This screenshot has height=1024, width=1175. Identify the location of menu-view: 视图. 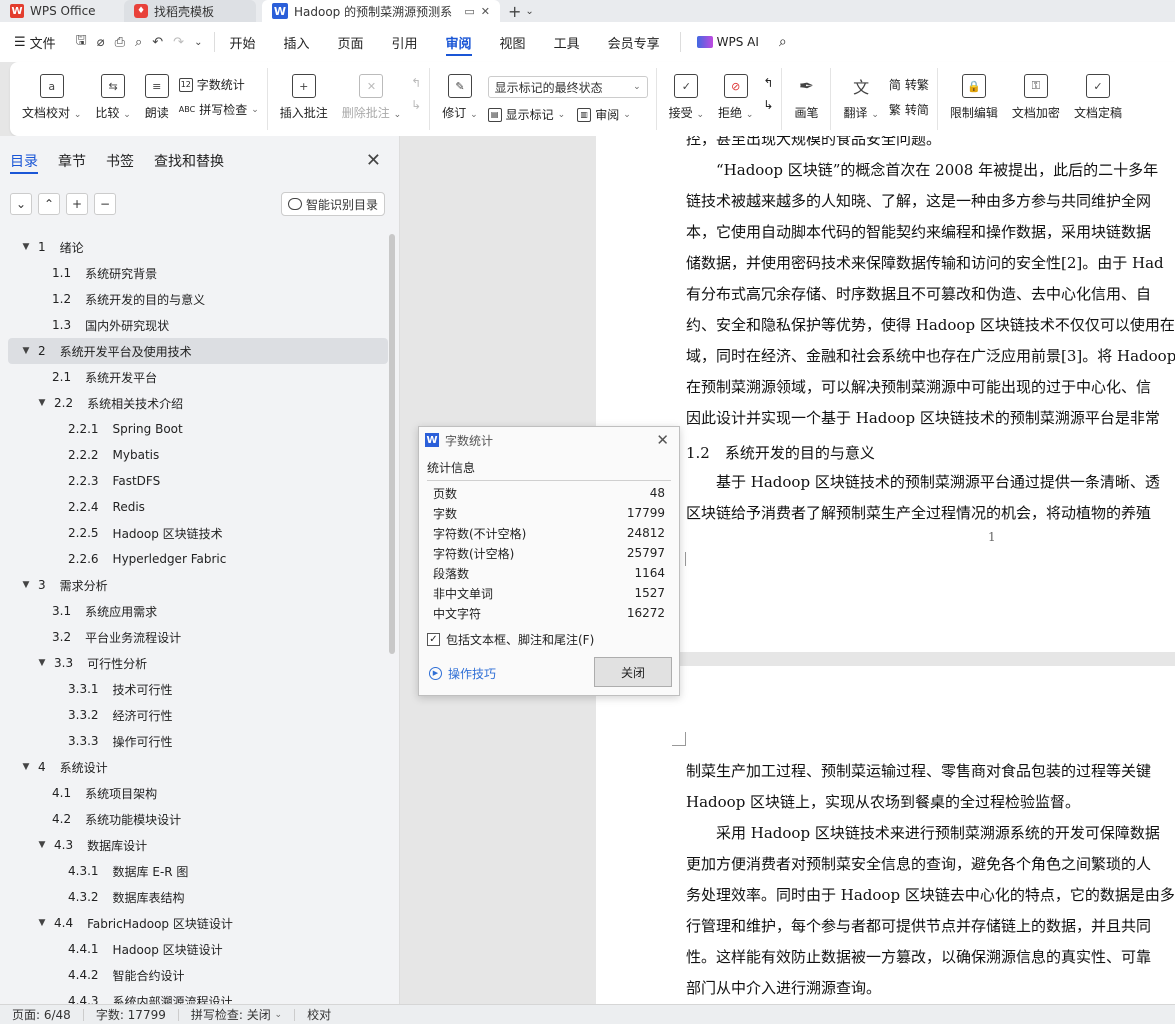
(513, 42).